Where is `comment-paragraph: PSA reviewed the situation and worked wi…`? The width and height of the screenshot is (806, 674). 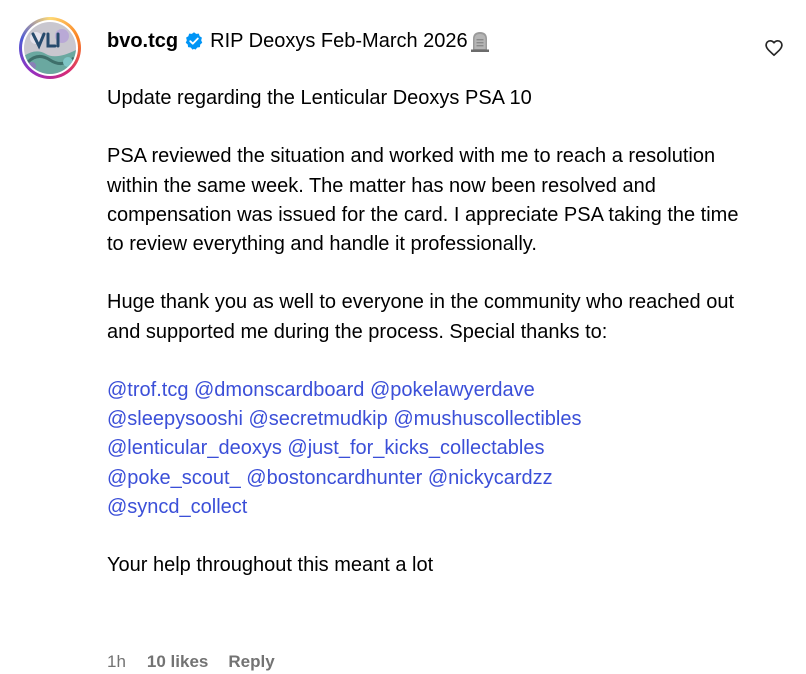
comment-paragraph: PSA reviewed the situation and worked wi… is located at coordinates (423, 200).